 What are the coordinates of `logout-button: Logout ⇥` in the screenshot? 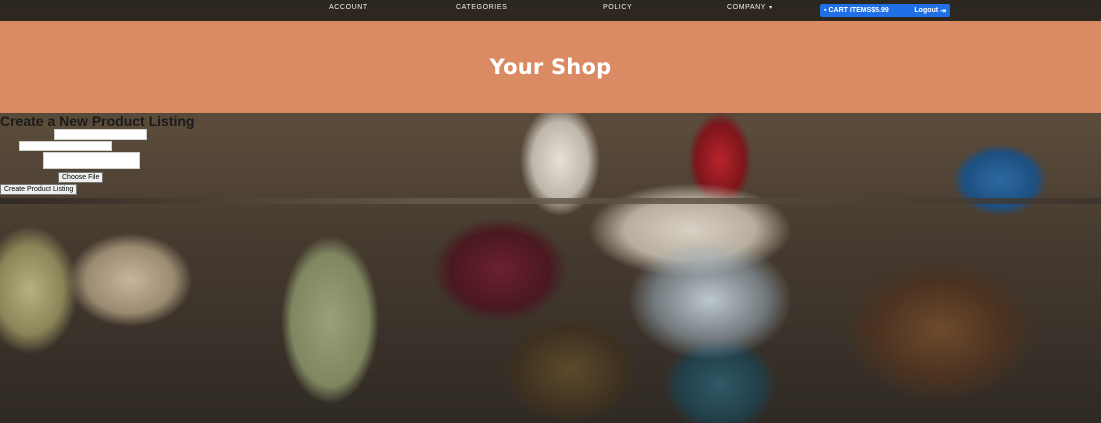 It's located at (930, 11).